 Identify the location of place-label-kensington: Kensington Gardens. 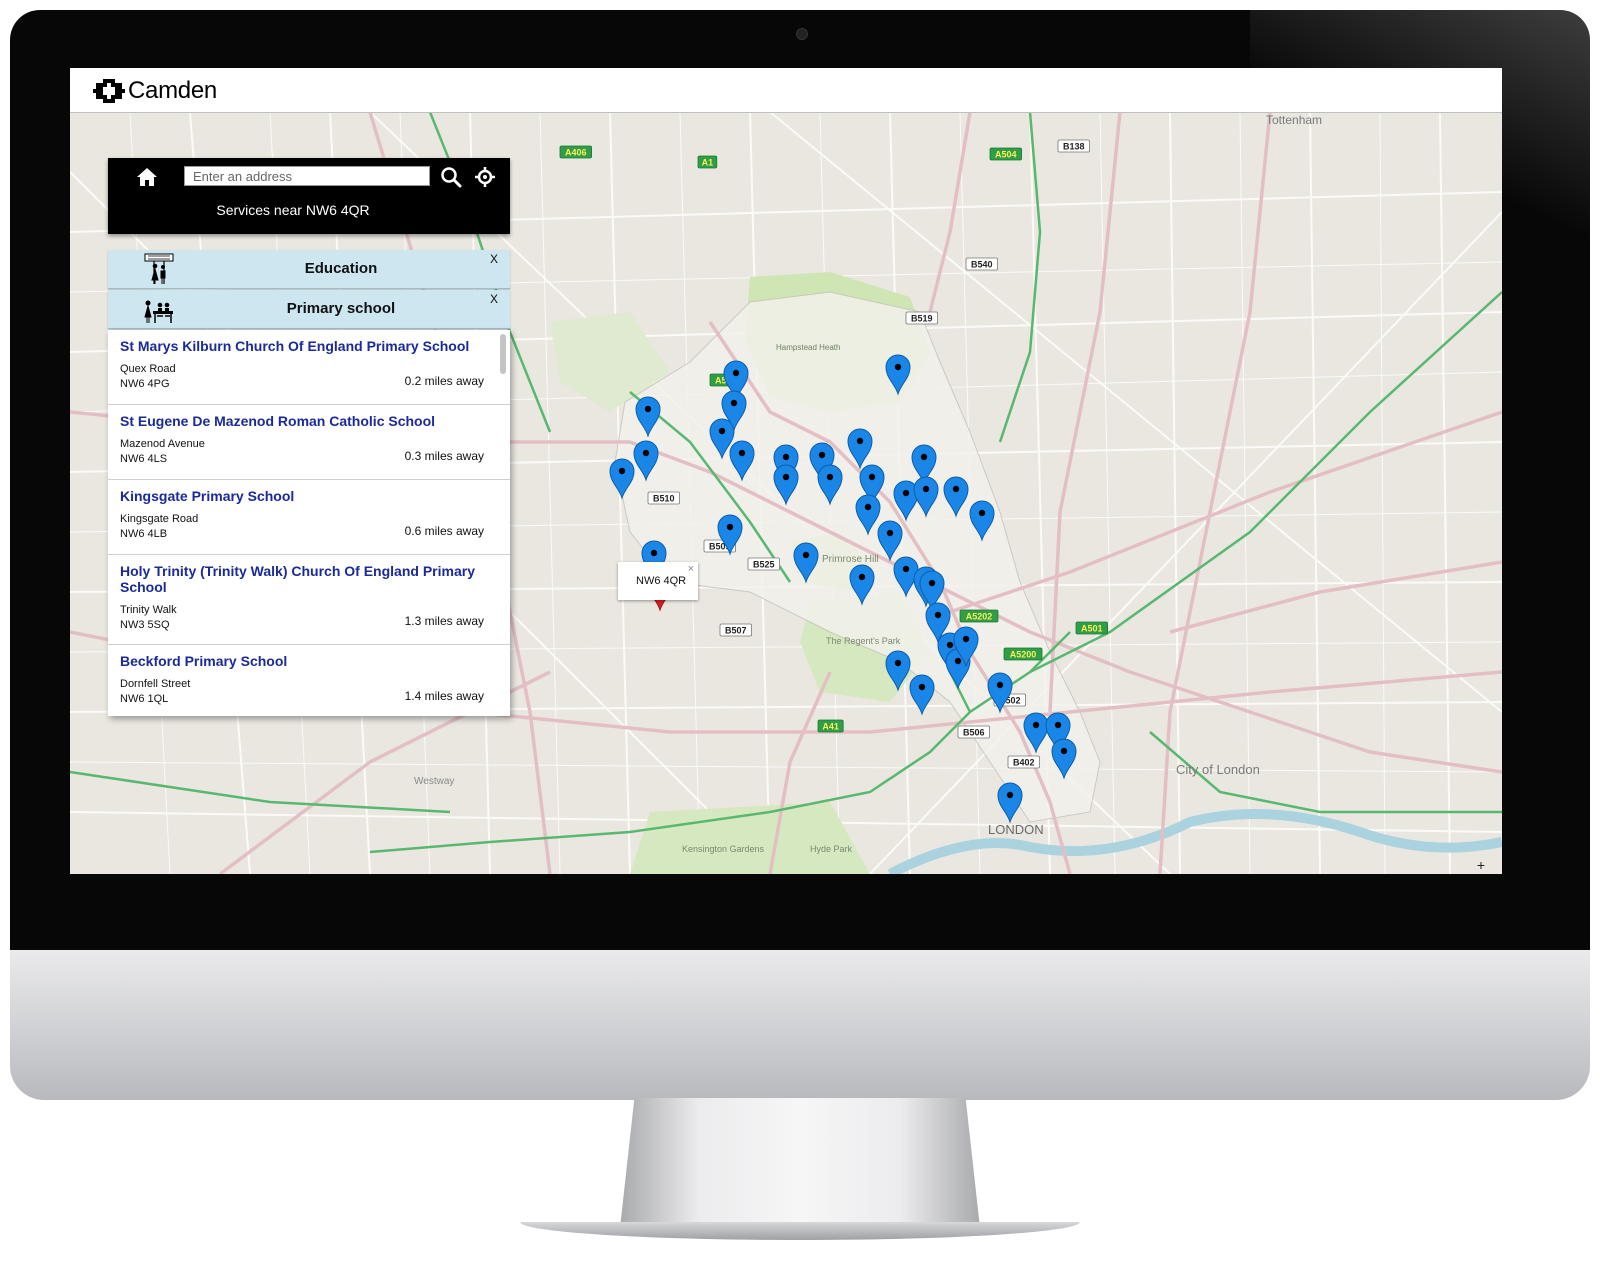
(723, 849).